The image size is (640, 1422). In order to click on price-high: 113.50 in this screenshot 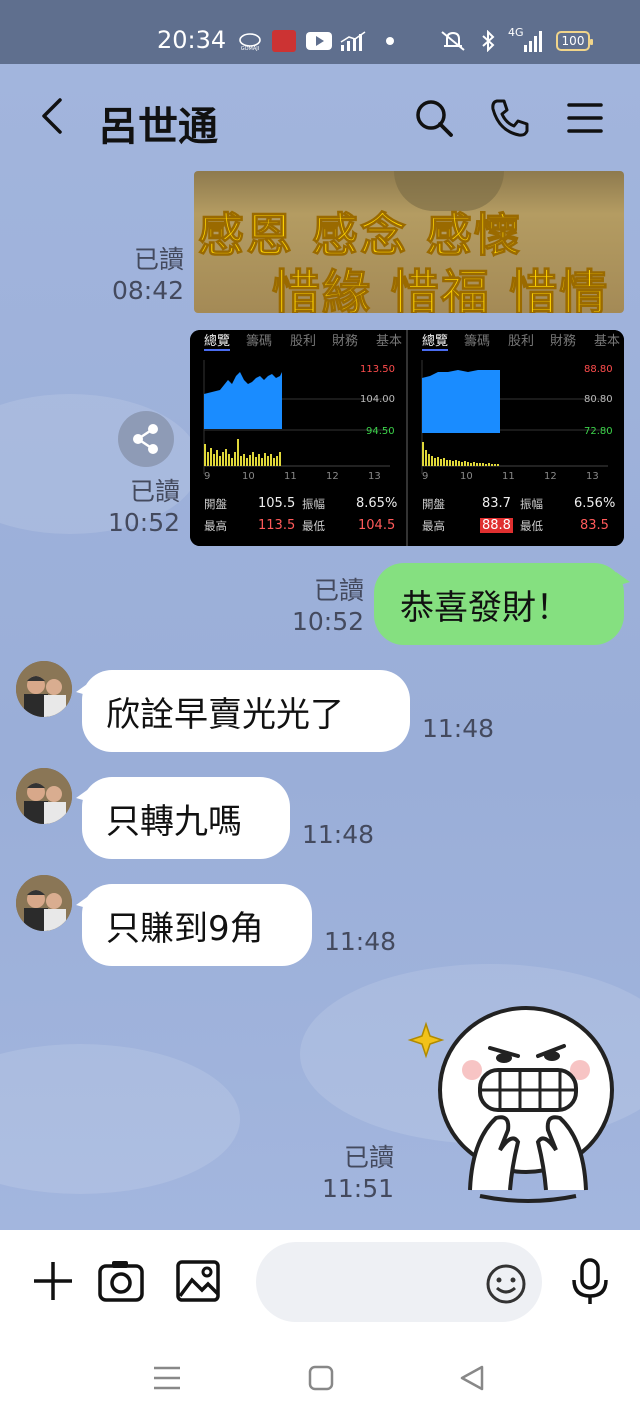, I will do `click(377, 369)`.